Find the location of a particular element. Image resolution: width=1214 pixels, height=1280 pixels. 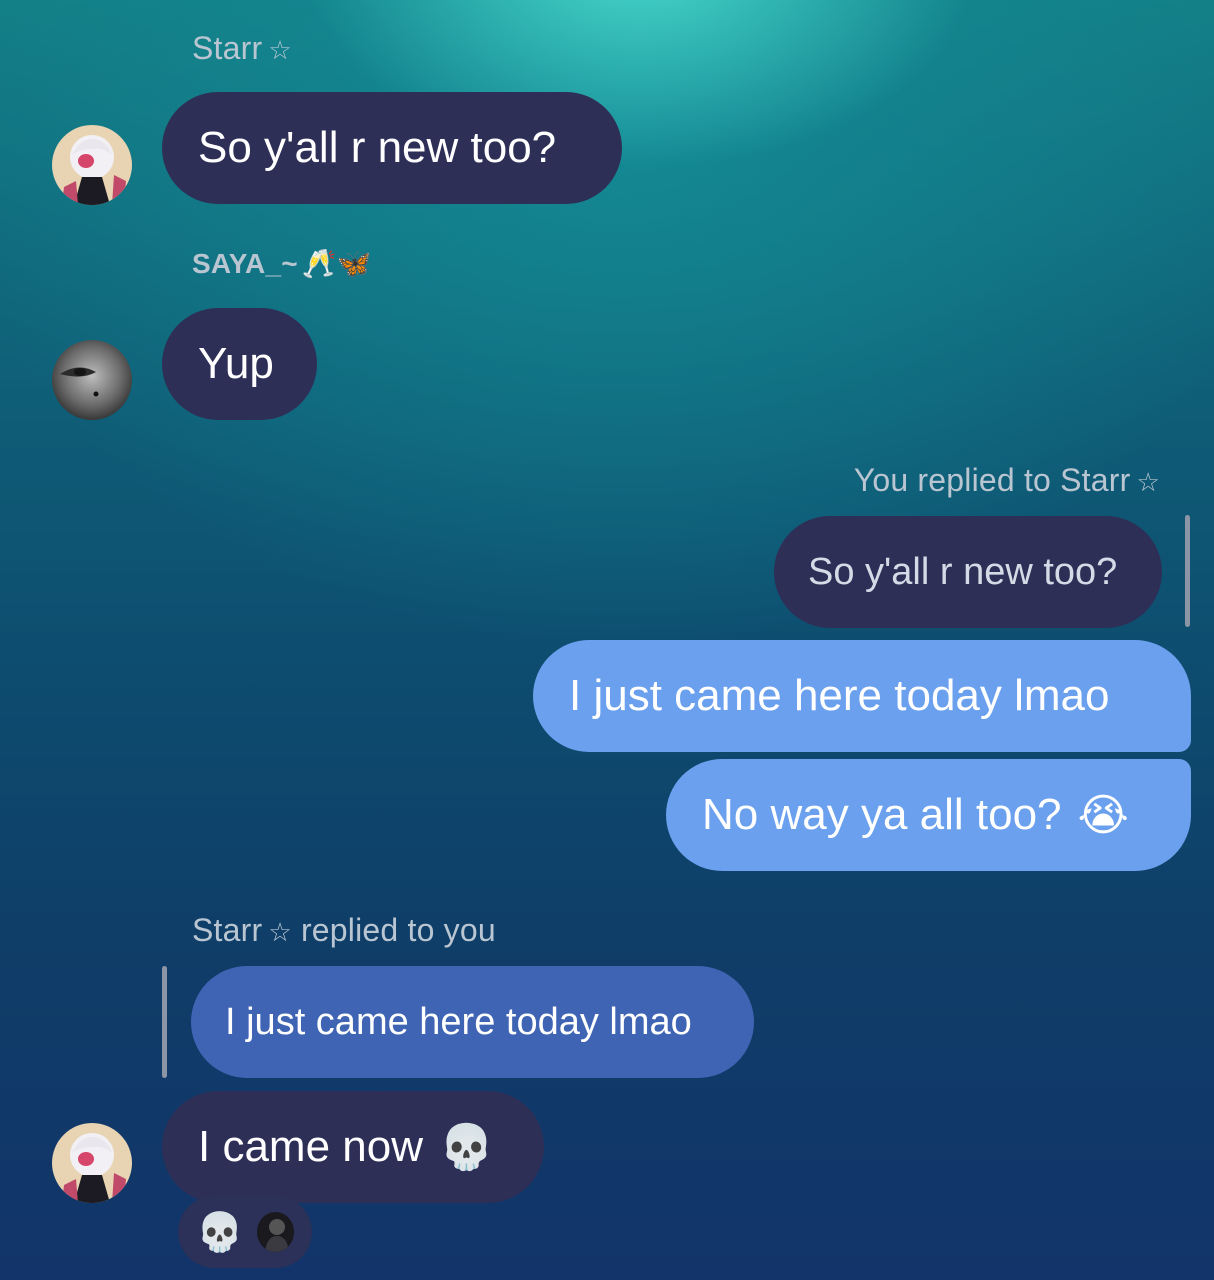

avatar-saya-icon is located at coordinates (92, 380).